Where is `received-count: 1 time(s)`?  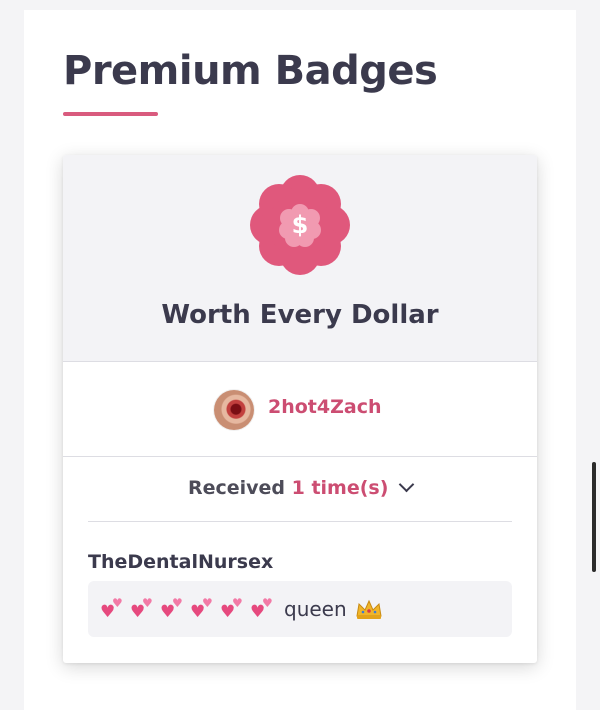 received-count: 1 time(s) is located at coordinates (340, 488).